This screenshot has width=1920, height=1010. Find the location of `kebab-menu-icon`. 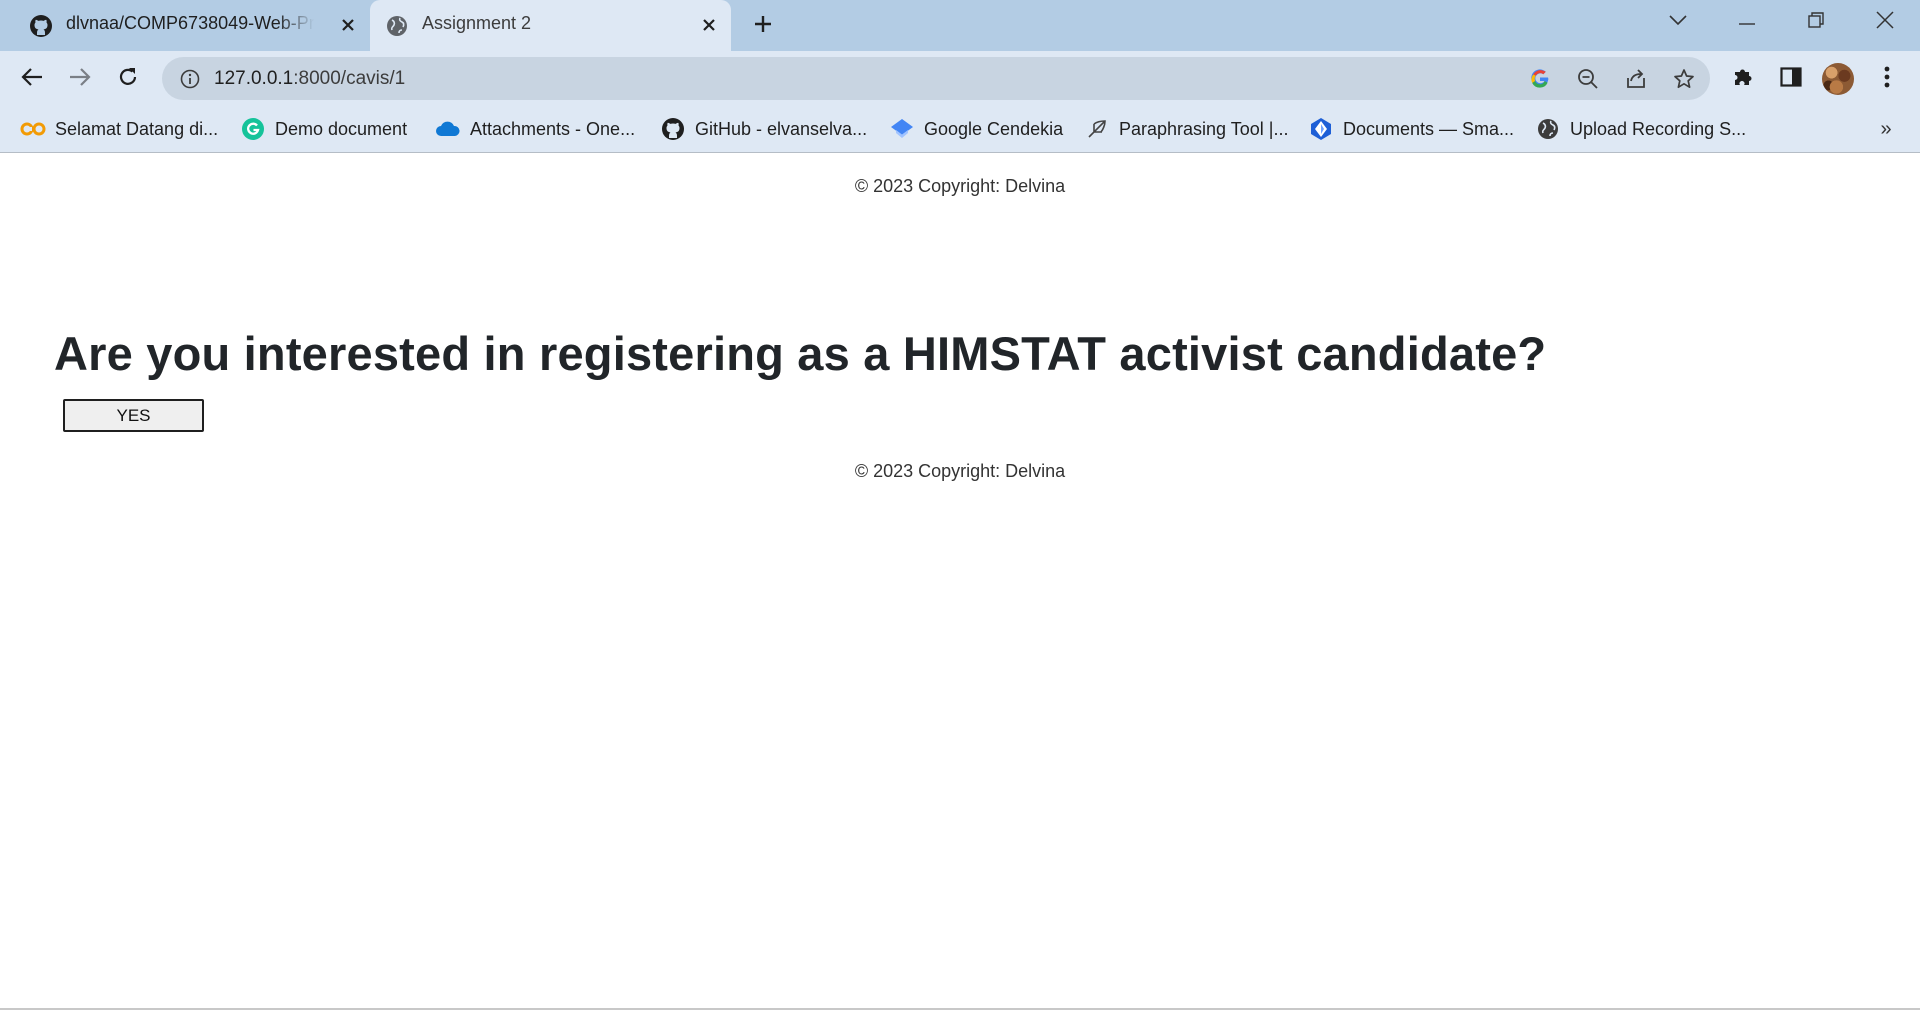

kebab-menu-icon is located at coordinates (1887, 79).